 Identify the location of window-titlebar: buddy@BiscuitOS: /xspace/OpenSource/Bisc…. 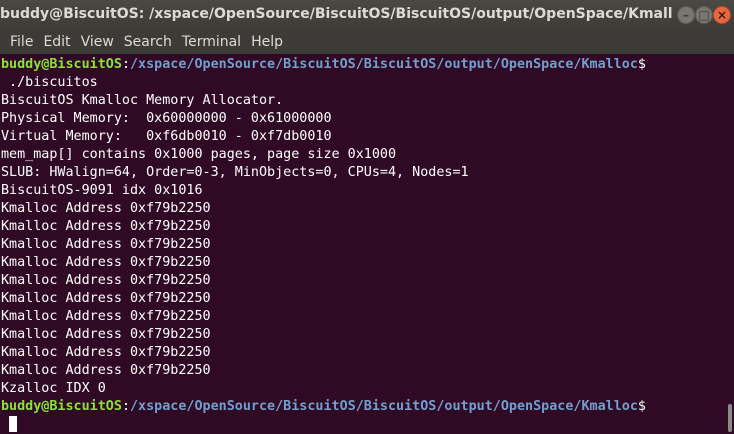
(367, 15).